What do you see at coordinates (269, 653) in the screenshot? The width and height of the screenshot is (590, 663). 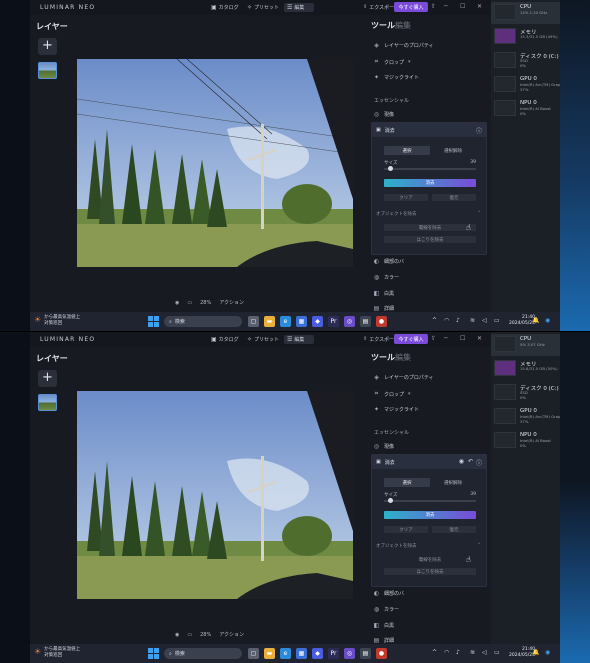 I see `explorer-icon: ▬` at bounding box center [269, 653].